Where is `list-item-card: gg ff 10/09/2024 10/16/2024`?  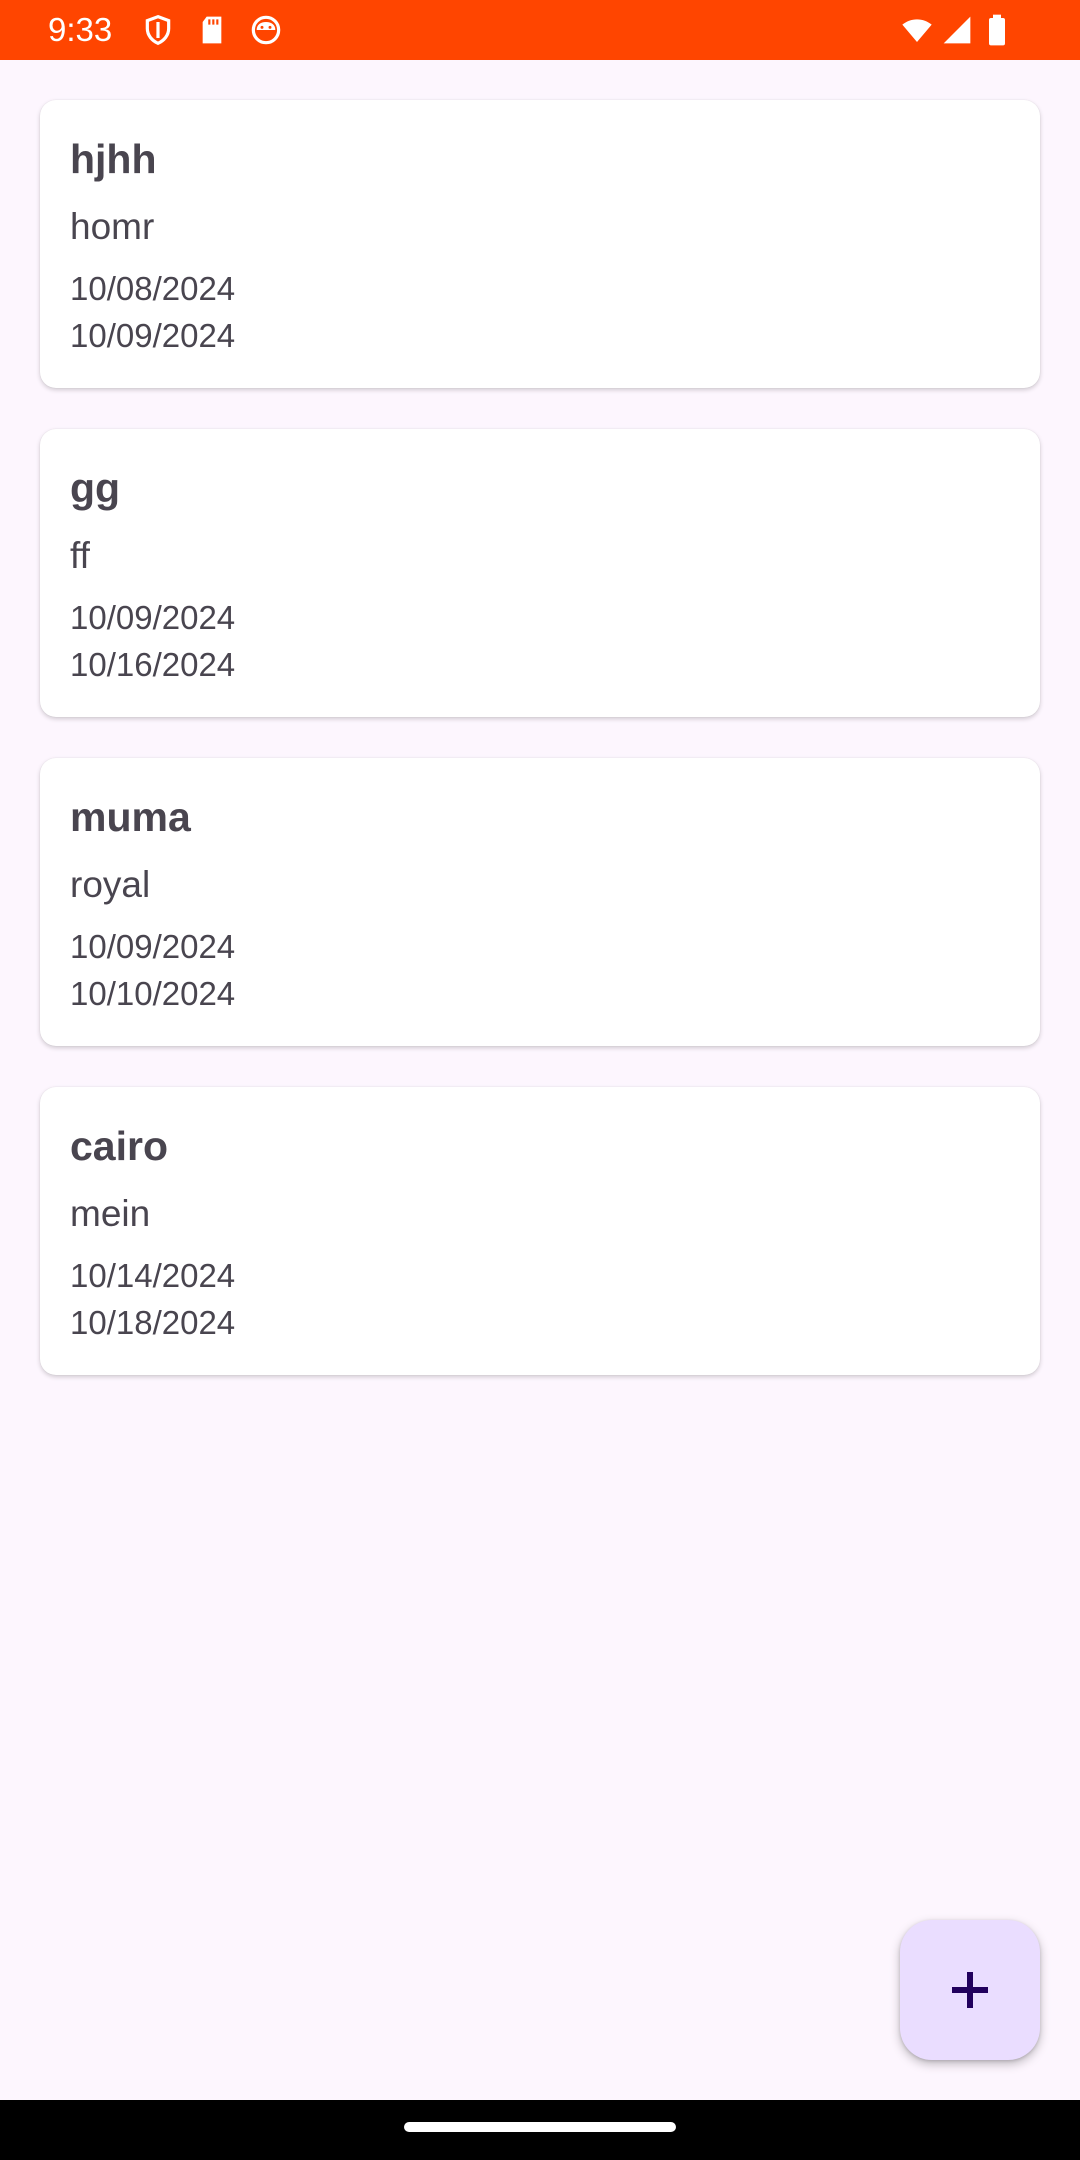 list-item-card: gg ff 10/09/2024 10/16/2024 is located at coordinates (540, 573).